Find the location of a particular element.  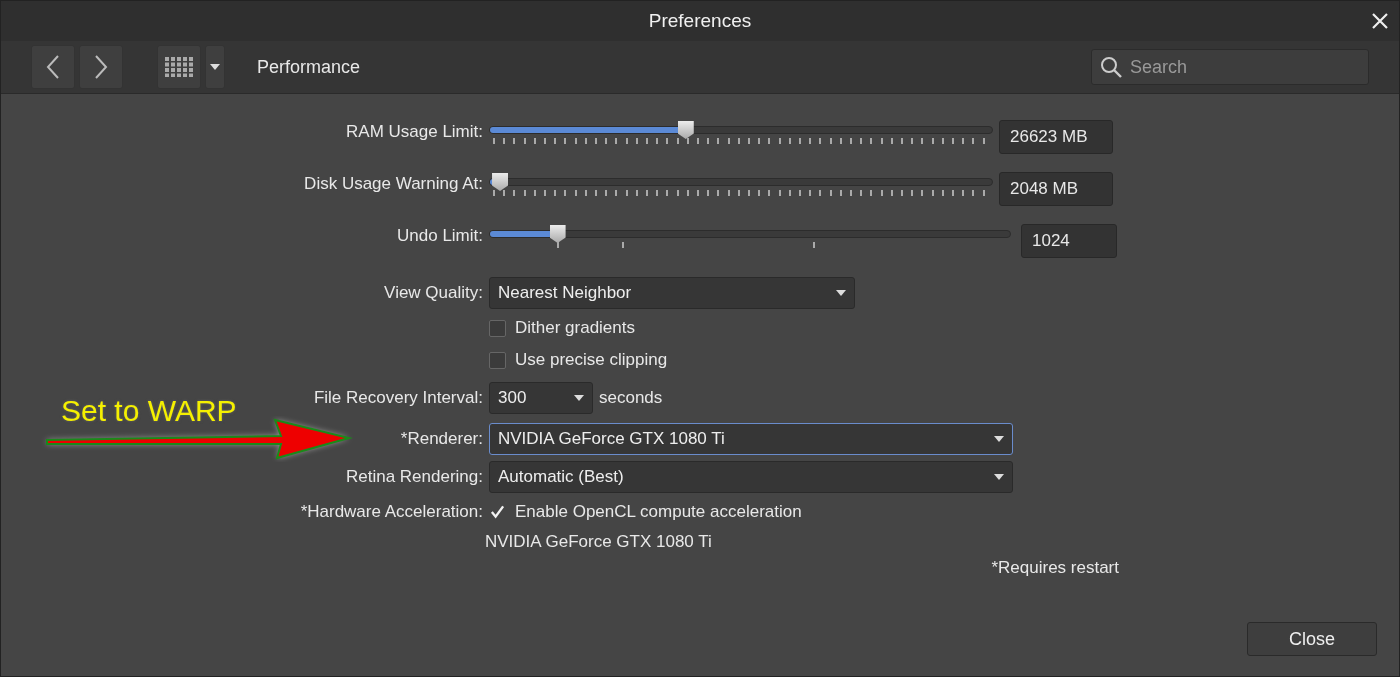

chevron-right-icon is located at coordinates (101, 67).